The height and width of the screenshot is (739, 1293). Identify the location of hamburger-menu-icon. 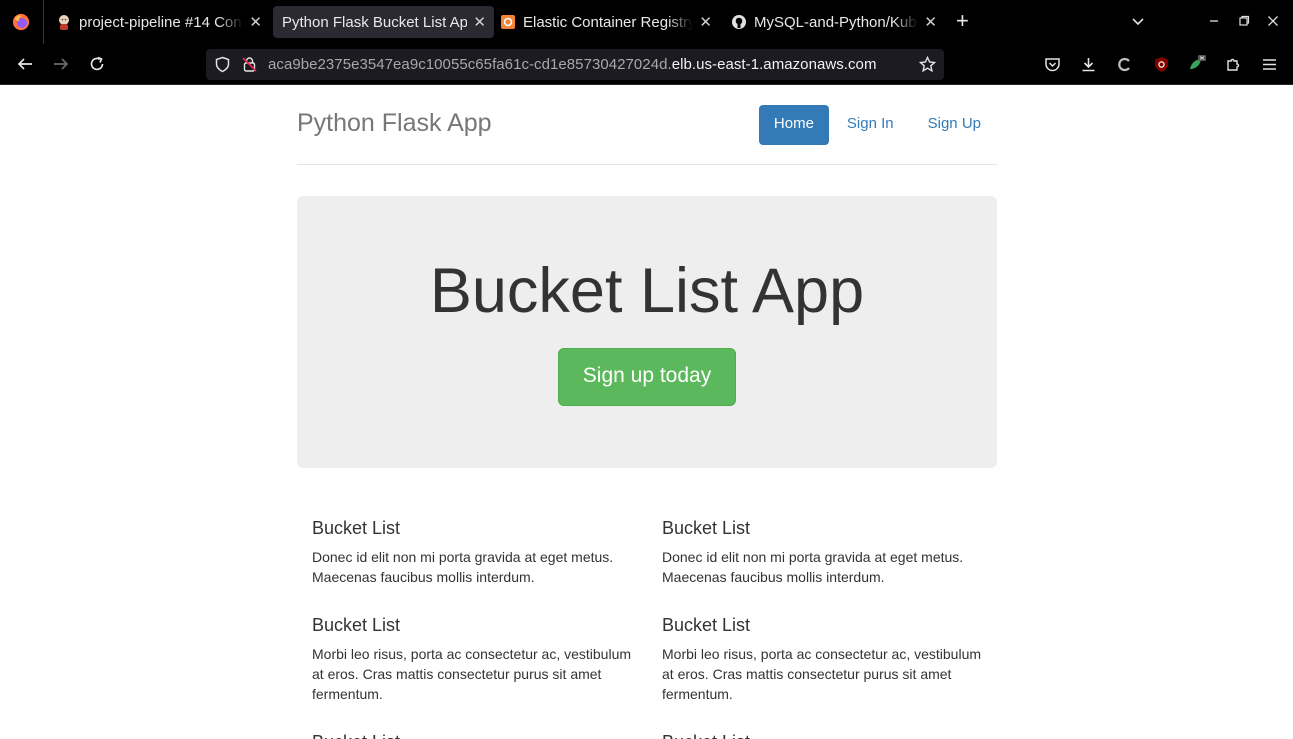
(1269, 64).